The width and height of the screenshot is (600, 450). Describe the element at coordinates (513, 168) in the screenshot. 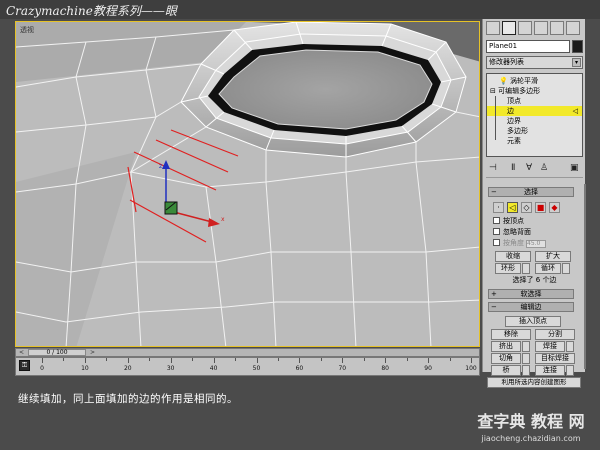

I see `show-end-result-icon: Ⅱ` at that location.